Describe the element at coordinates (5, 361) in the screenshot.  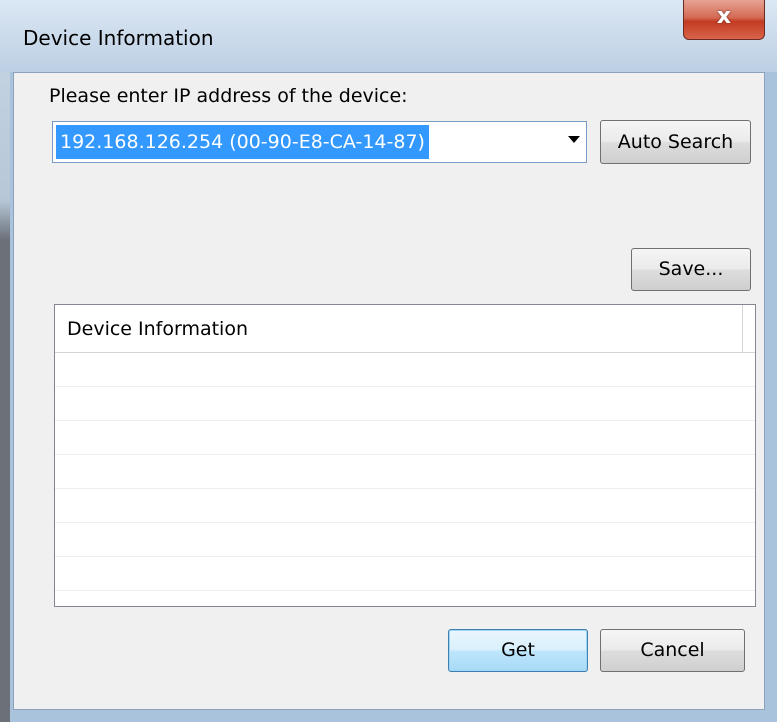
I see `window-edge` at that location.